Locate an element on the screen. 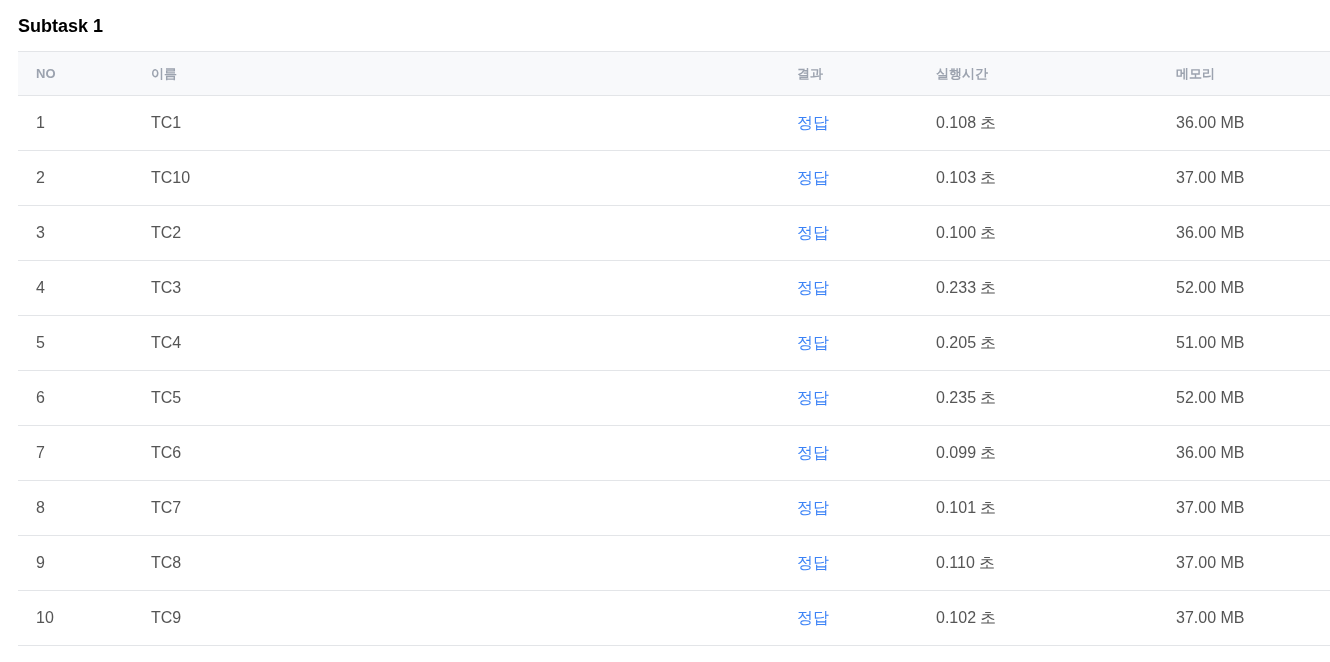 This screenshot has width=1330, height=662. testcase-name: TC10 is located at coordinates (171, 177).